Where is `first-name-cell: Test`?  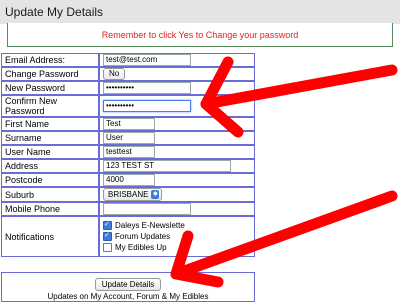
first-name-cell: Test is located at coordinates (177, 124).